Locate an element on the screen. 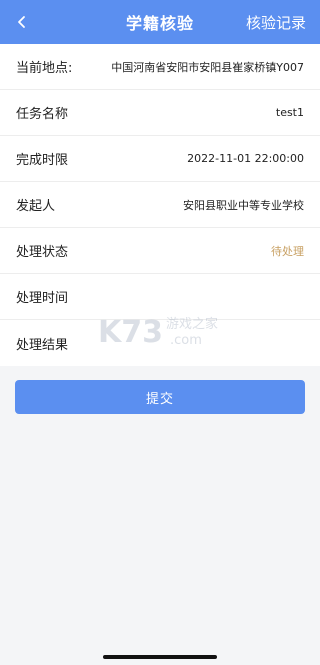 This screenshot has height=665, width=320. row-label: 完成时限 is located at coordinates (42, 160).